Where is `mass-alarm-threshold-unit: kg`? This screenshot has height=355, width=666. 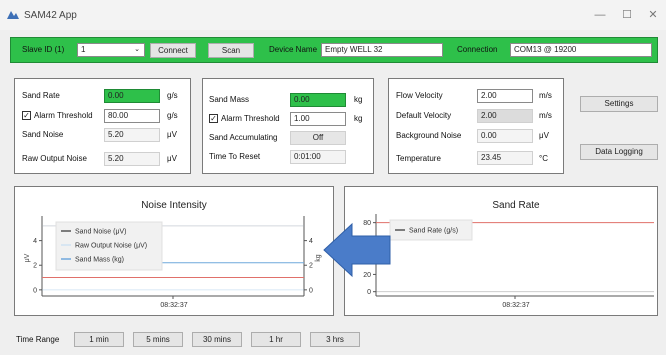 mass-alarm-threshold-unit: kg is located at coordinates (358, 118).